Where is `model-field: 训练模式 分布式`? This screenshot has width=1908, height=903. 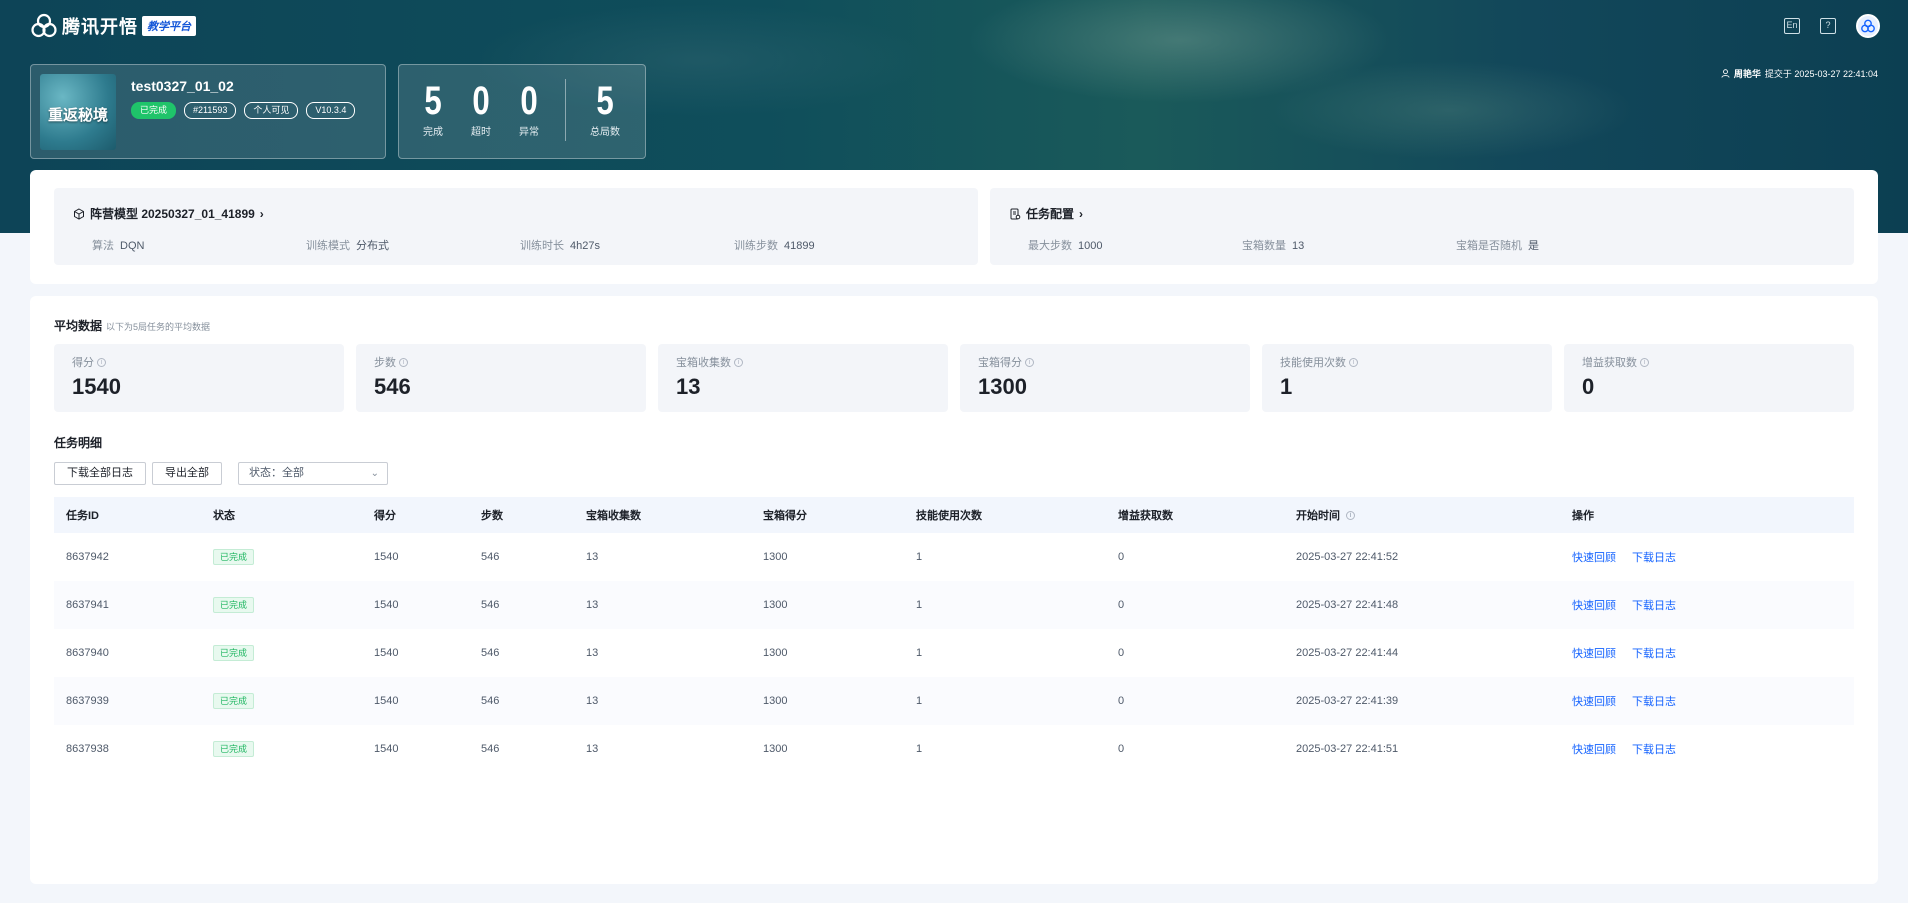
model-field: 训练模式 分布式 is located at coordinates (347, 245).